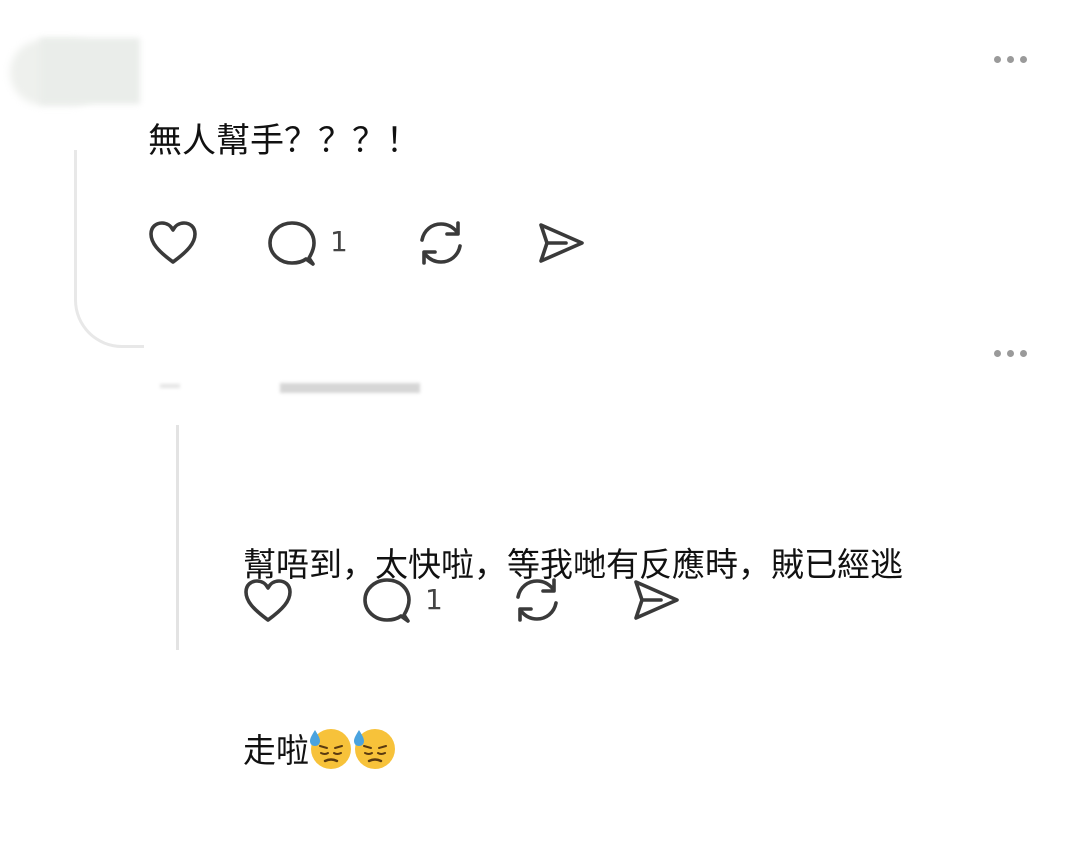 The image size is (1078, 844). What do you see at coordinates (170, 386) in the screenshot?
I see `redacted-avatar-edge` at bounding box center [170, 386].